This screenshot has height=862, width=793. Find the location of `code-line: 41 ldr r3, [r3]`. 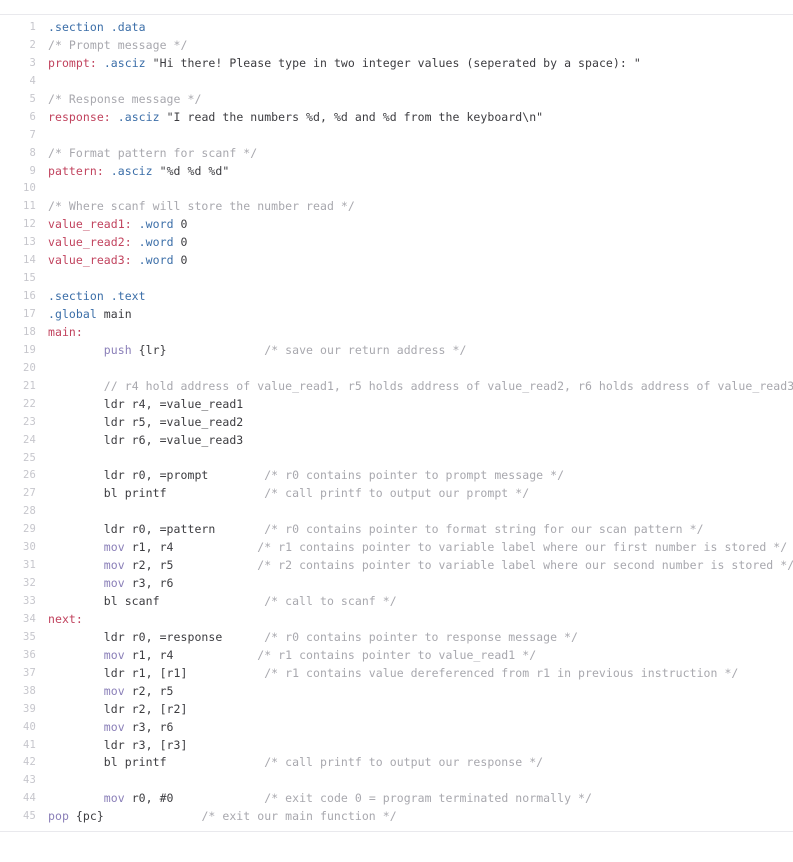

code-line: 41 ldr r3, [r3] is located at coordinates (396, 746).